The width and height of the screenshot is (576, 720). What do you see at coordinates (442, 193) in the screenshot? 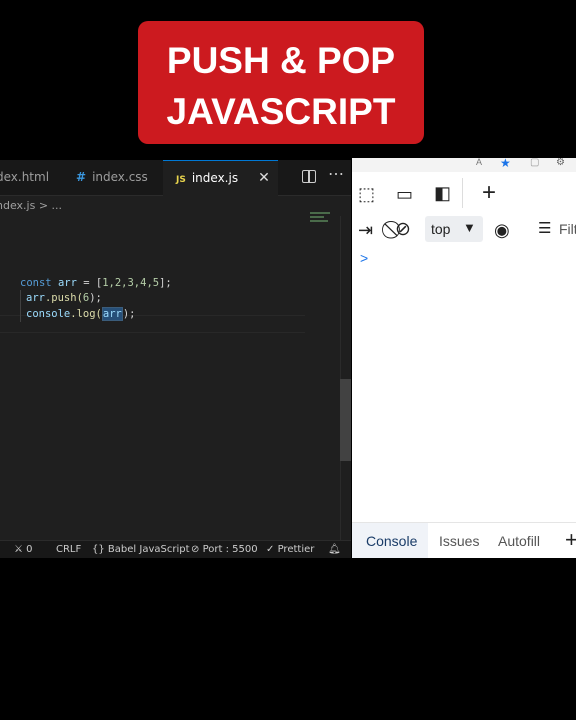
I see `dock-side-icon: ◧` at bounding box center [442, 193].